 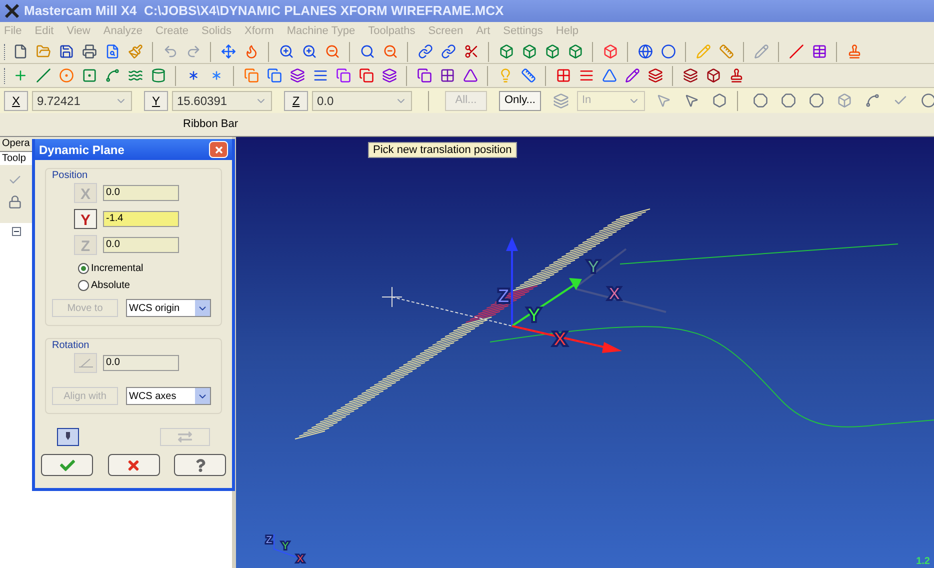 I want to click on dialog-title: Dynamic Plane, so click(x=81, y=150).